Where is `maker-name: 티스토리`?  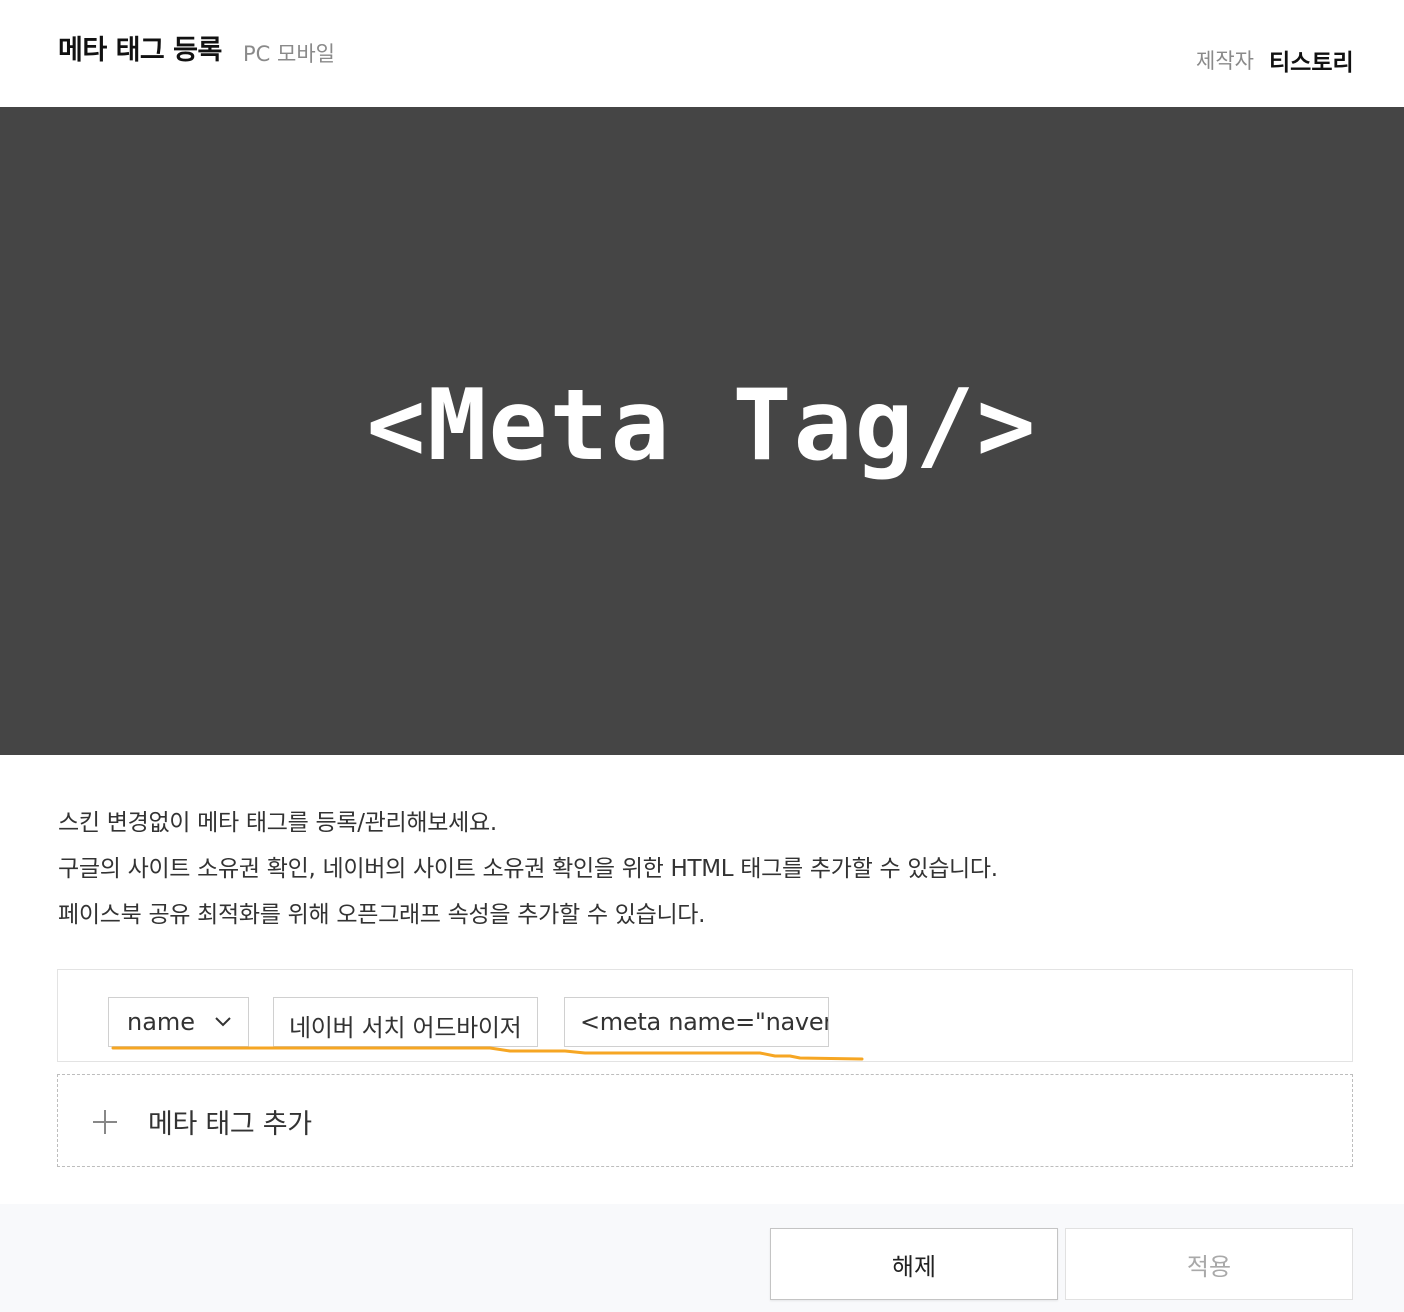
maker-name: 티스토리 is located at coordinates (1311, 63).